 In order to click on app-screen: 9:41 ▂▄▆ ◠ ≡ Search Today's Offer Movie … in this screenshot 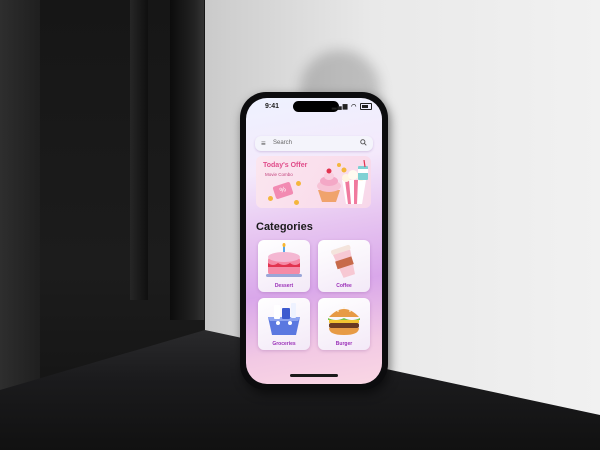, I will do `click(314, 241)`.